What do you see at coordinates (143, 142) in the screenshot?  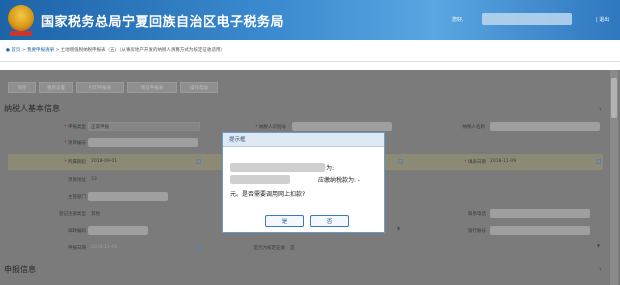 I see `project-no-redacted` at bounding box center [143, 142].